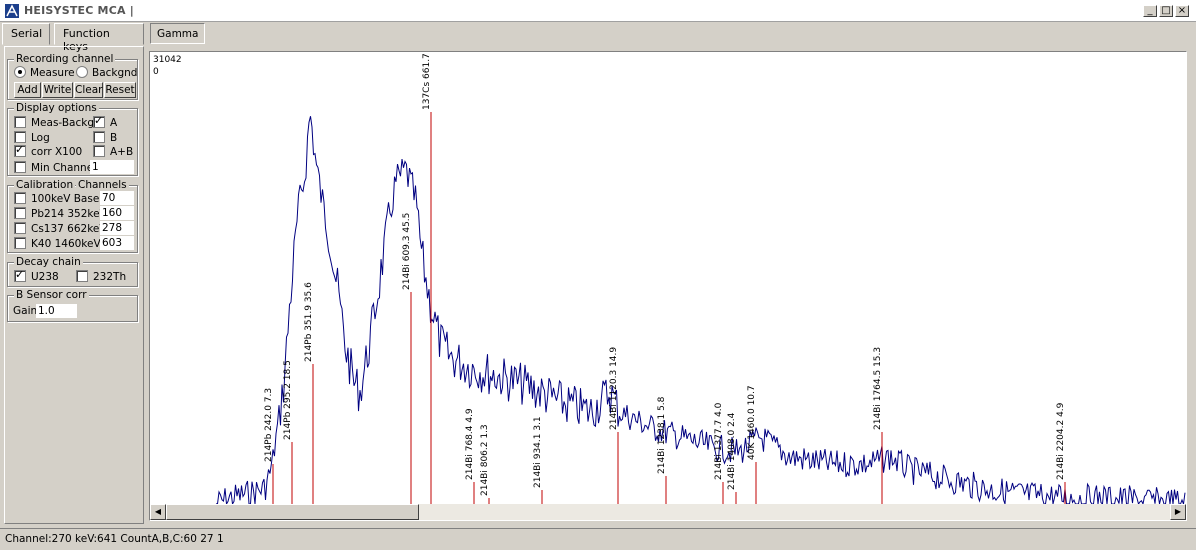 The height and width of the screenshot is (550, 1196). What do you see at coordinates (99, 151) in the screenshot?
I see `checkbox-ab-box` at bounding box center [99, 151].